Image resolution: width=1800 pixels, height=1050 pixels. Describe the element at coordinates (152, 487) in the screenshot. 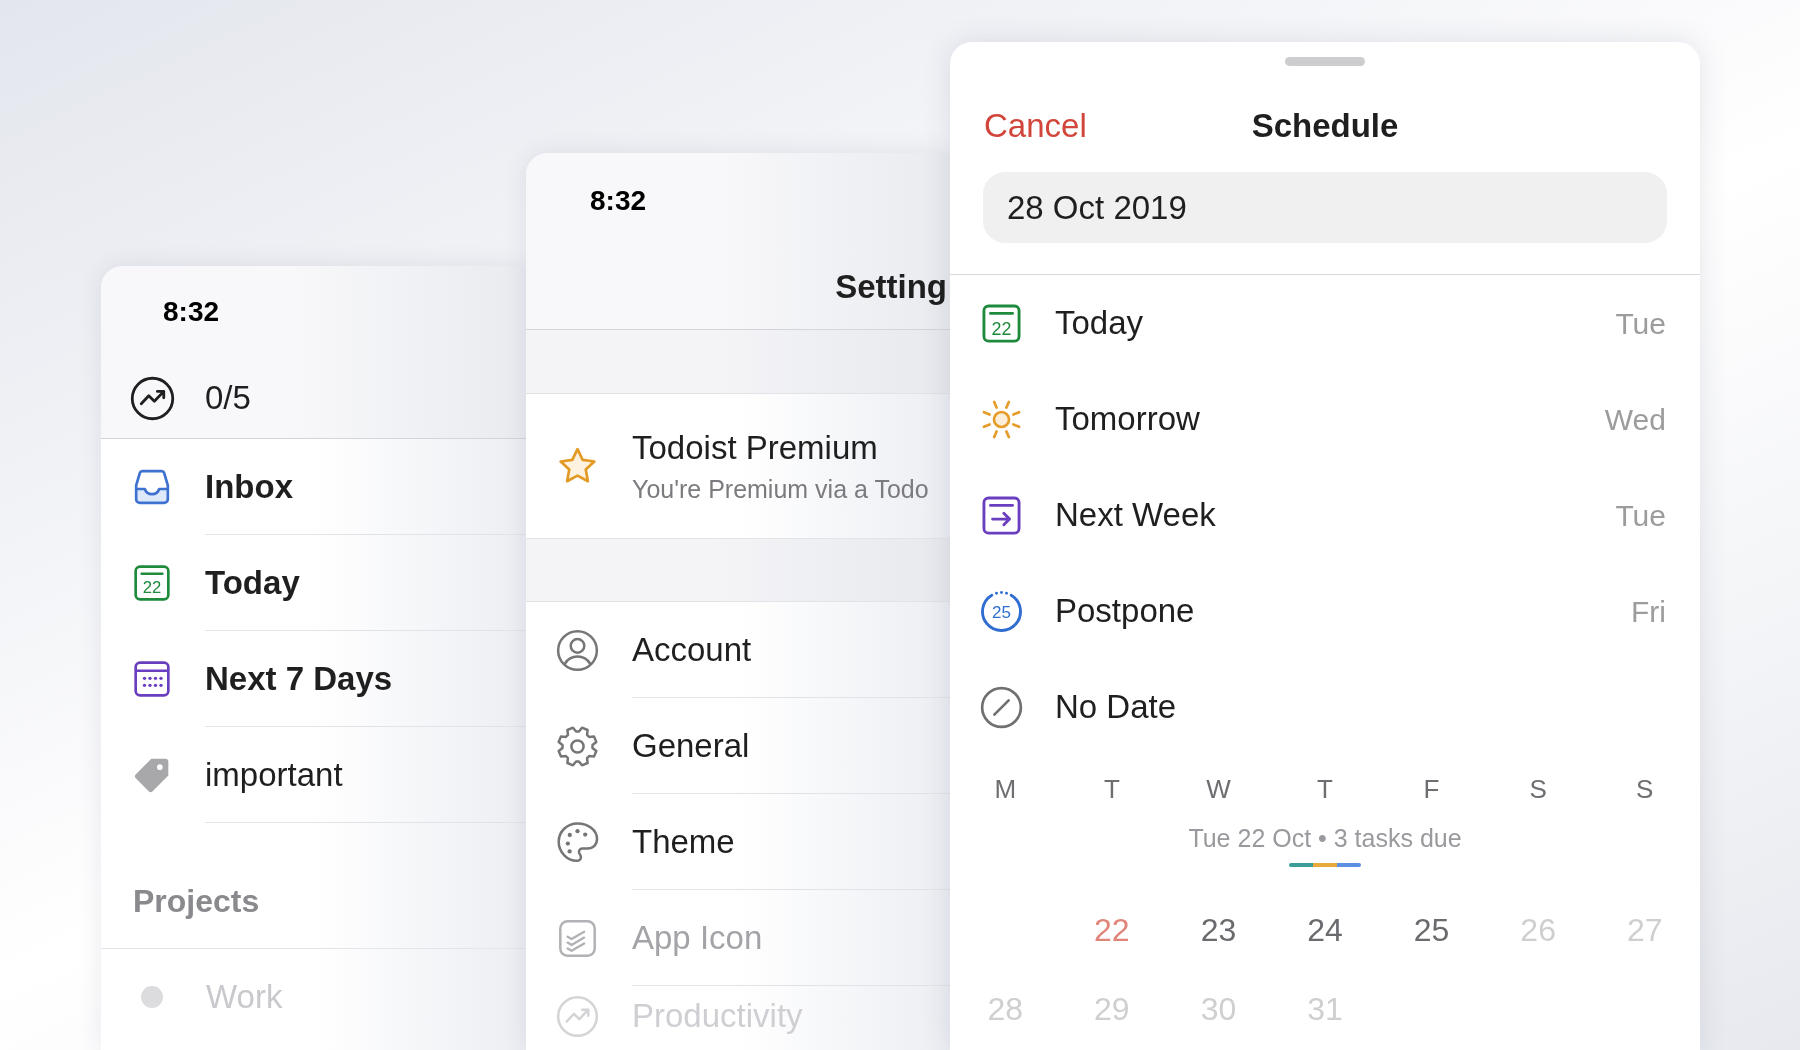

I see `inbox-tray-icon` at that location.